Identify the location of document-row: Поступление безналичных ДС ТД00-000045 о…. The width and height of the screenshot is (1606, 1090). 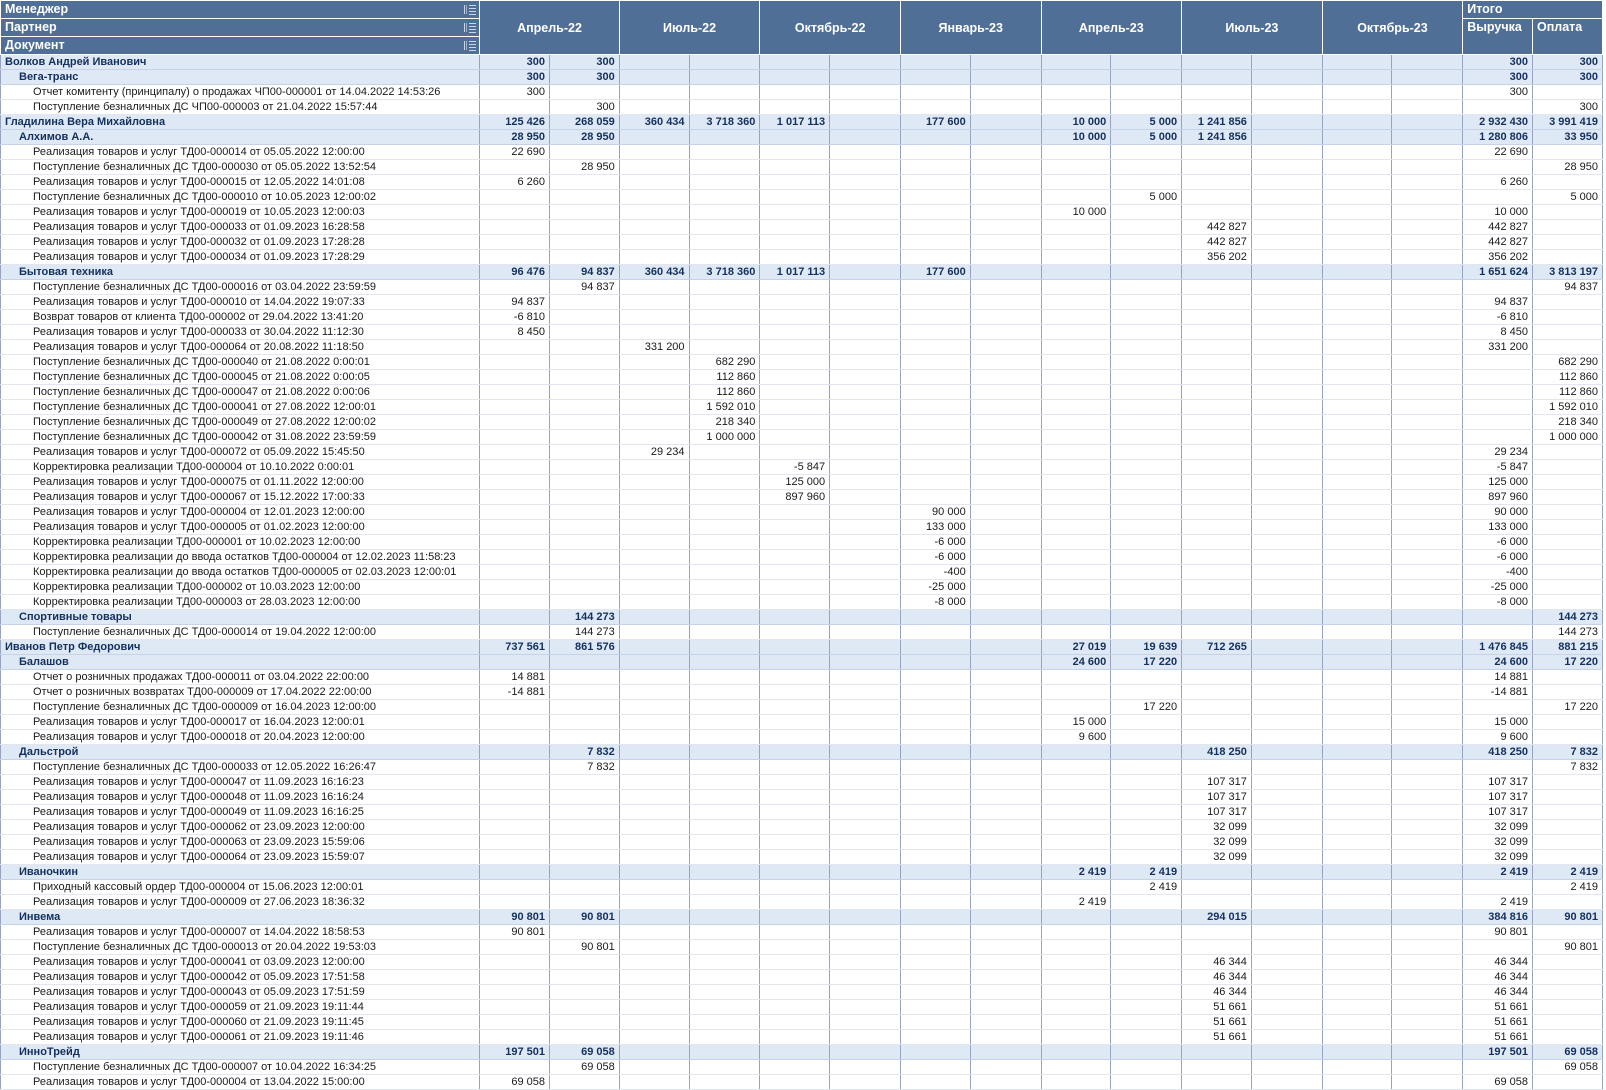
(801, 377).